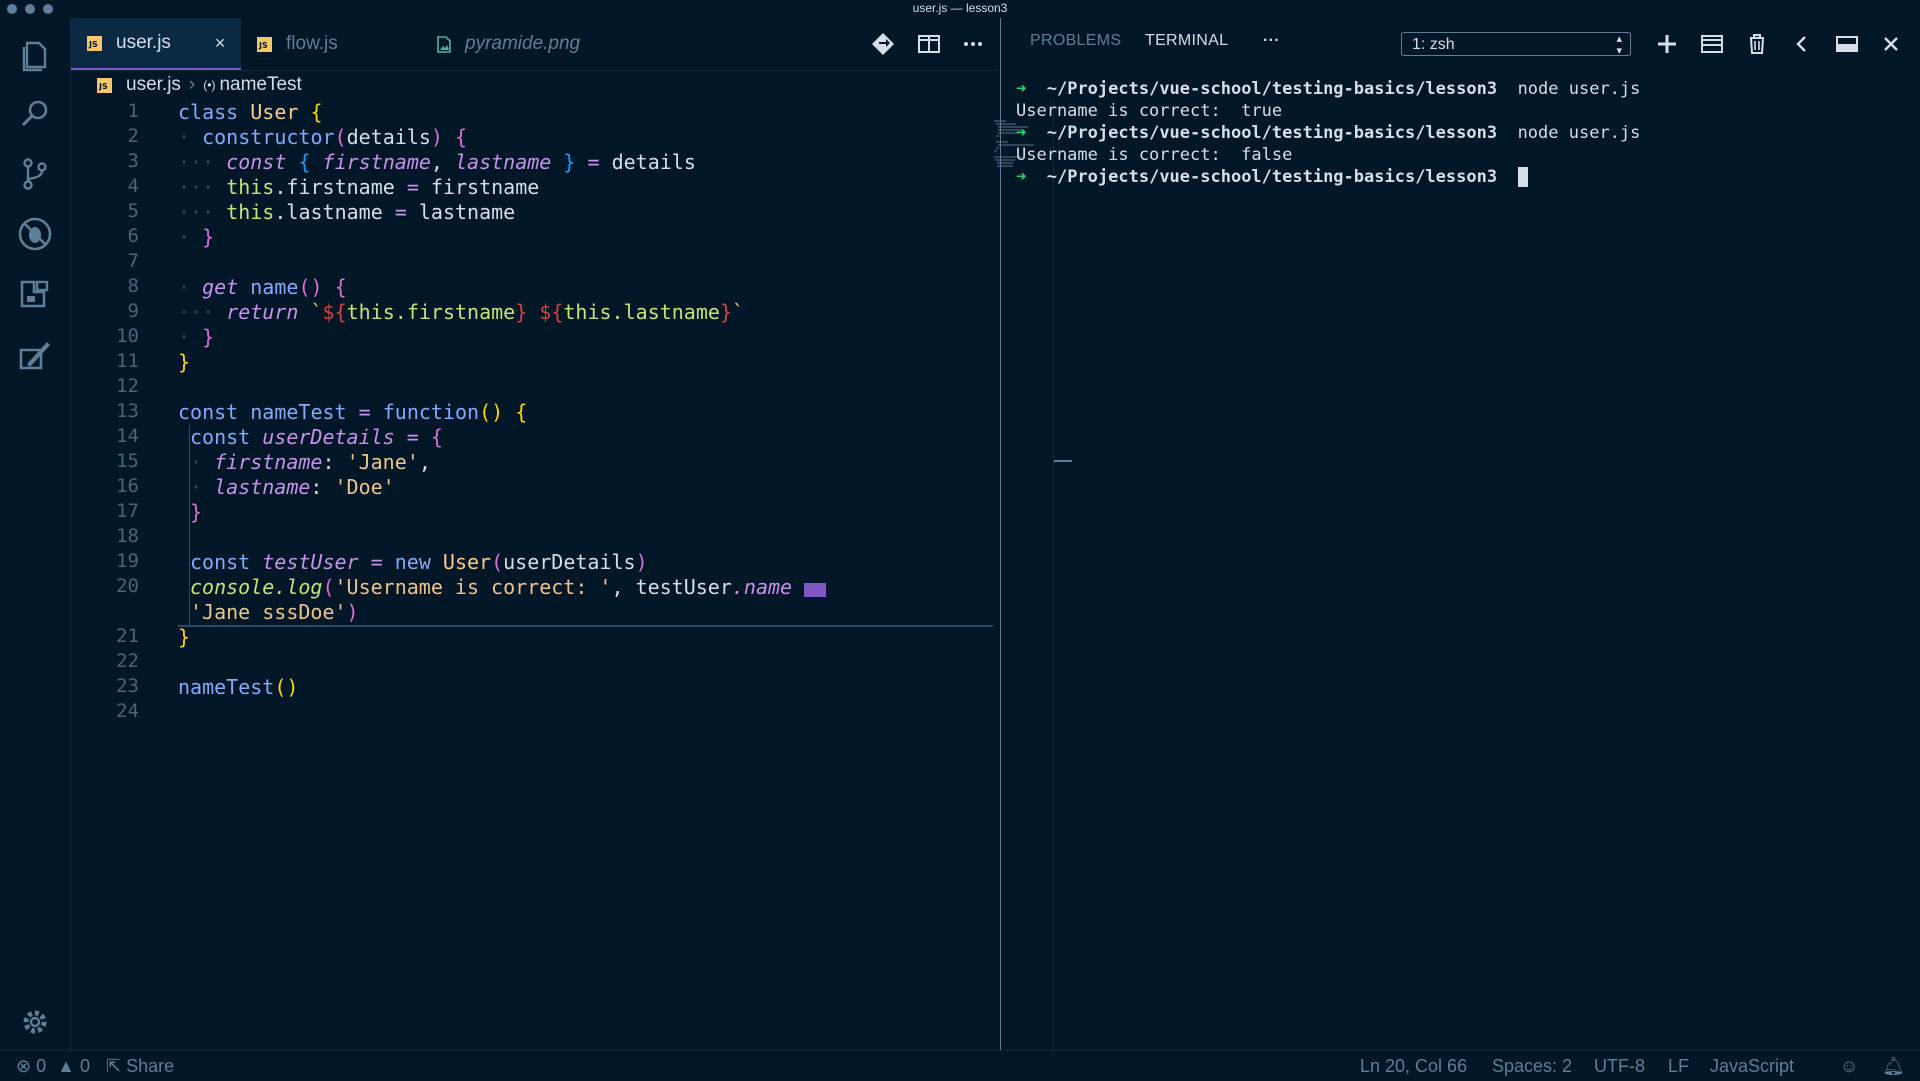  I want to click on new-terminal-icon, so click(1667, 44).